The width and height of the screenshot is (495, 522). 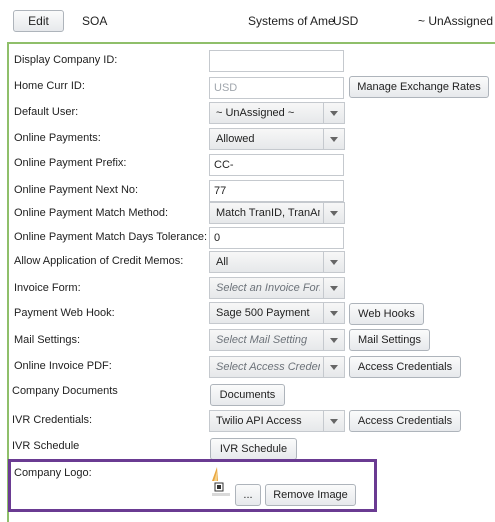 What do you see at coordinates (277, 139) in the screenshot?
I see `online-payments-select: Allowed` at bounding box center [277, 139].